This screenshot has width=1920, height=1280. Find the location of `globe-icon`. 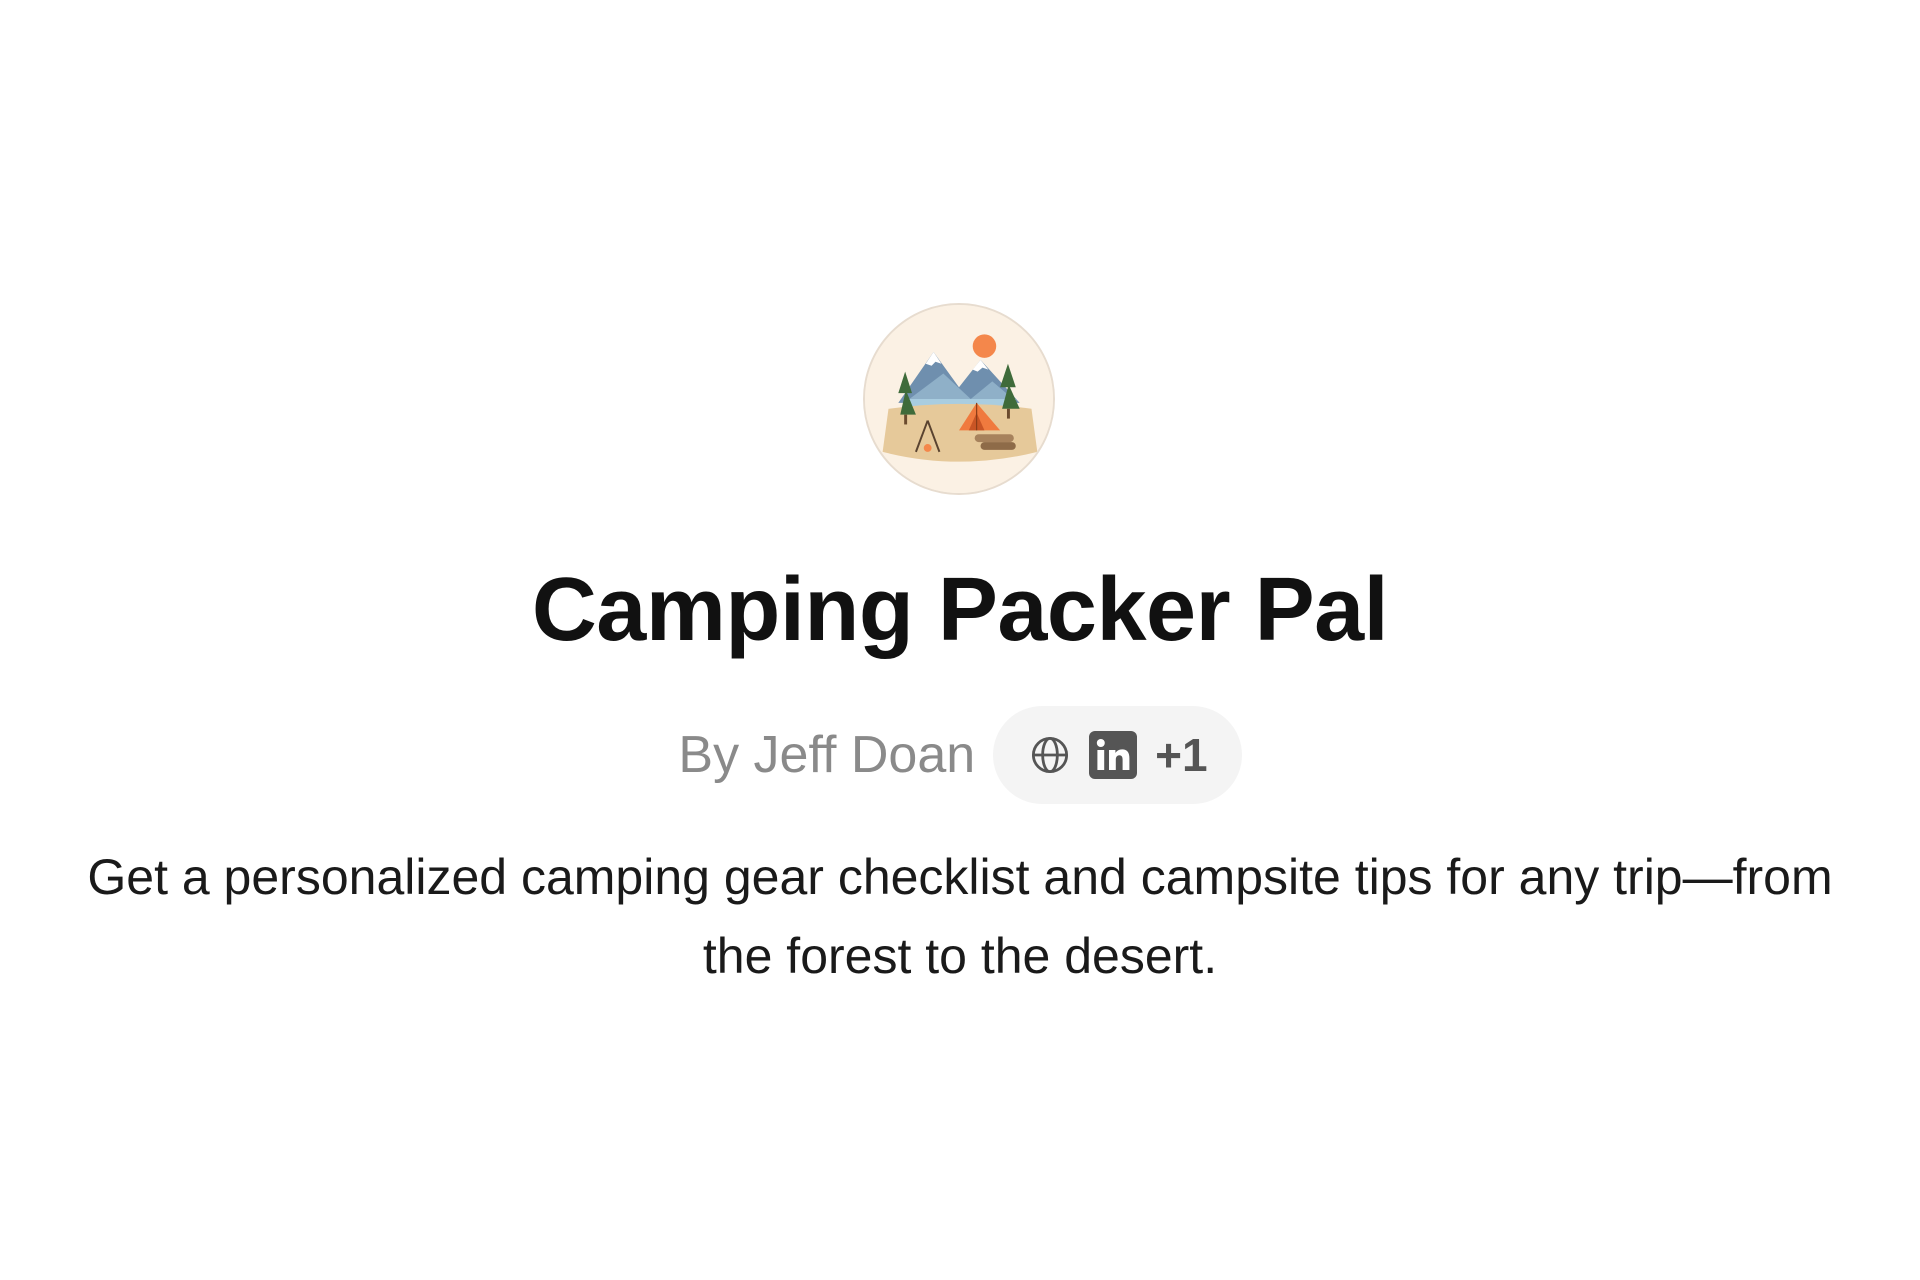

globe-icon is located at coordinates (1050, 755).